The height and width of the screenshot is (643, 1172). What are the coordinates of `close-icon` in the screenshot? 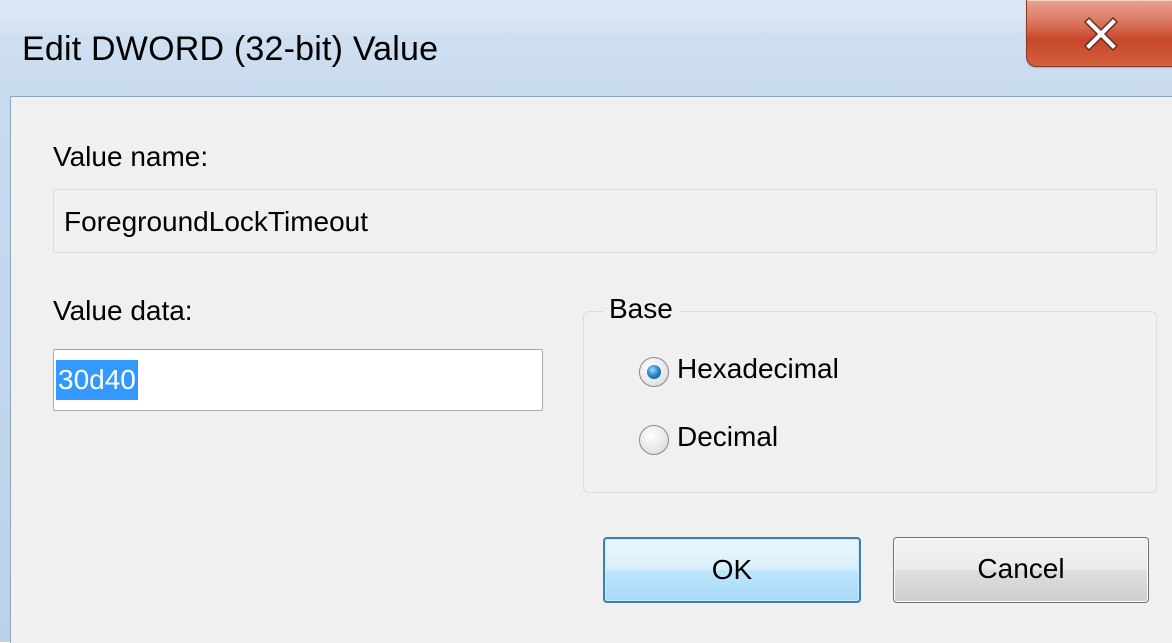 It's located at (1101, 34).